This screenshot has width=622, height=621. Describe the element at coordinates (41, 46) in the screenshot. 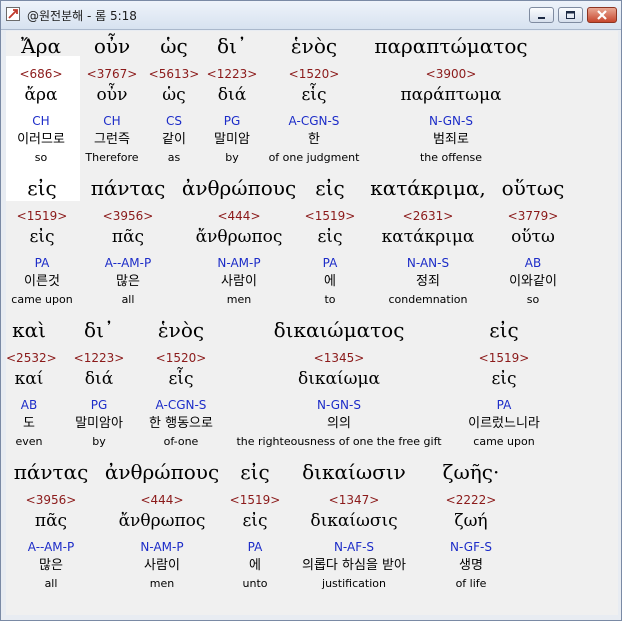

I see `greek-word: Ἄρα` at that location.